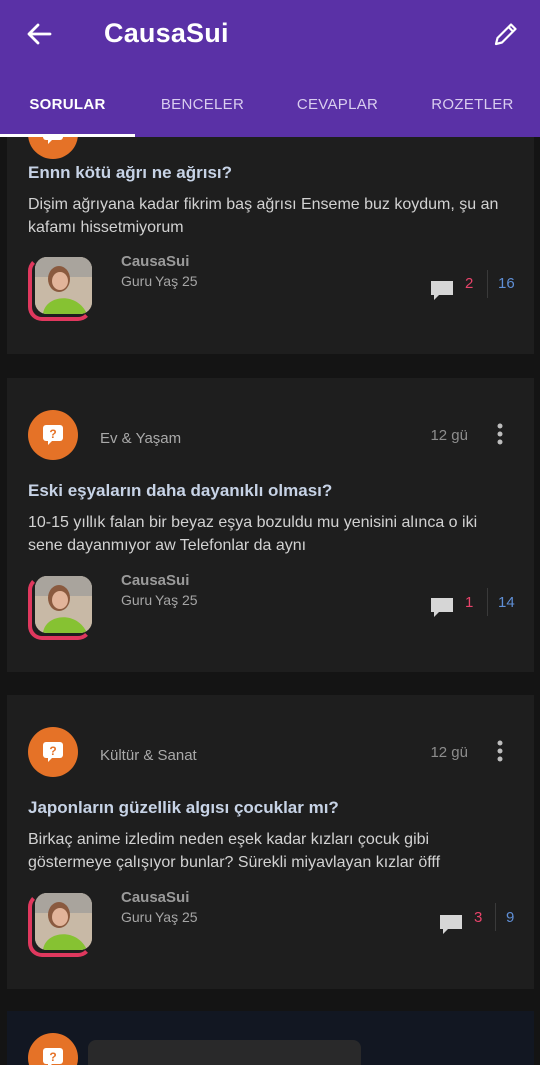 The height and width of the screenshot is (1065, 540). I want to click on tab-sorular: SORULAR, so click(67, 104).